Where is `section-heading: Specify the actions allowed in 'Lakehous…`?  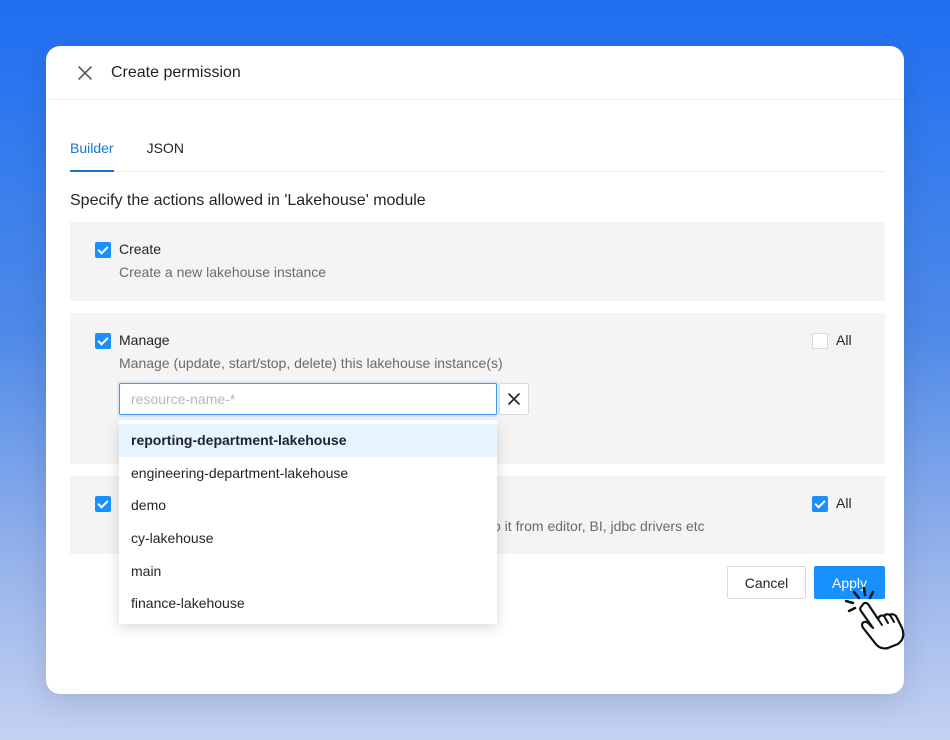
section-heading: Specify the actions allowed in 'Lakehous… is located at coordinates (248, 200).